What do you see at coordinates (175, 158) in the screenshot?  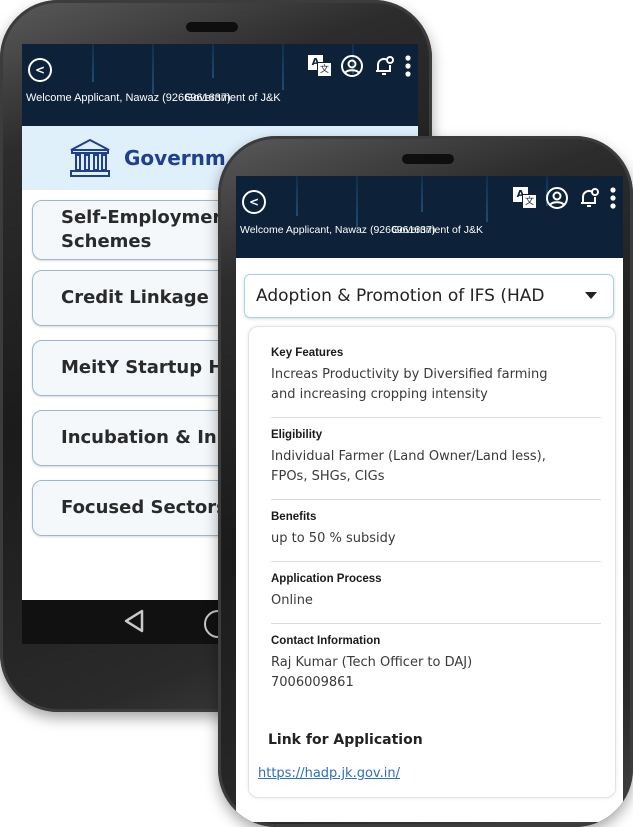 I see `banner-title: Governm` at bounding box center [175, 158].